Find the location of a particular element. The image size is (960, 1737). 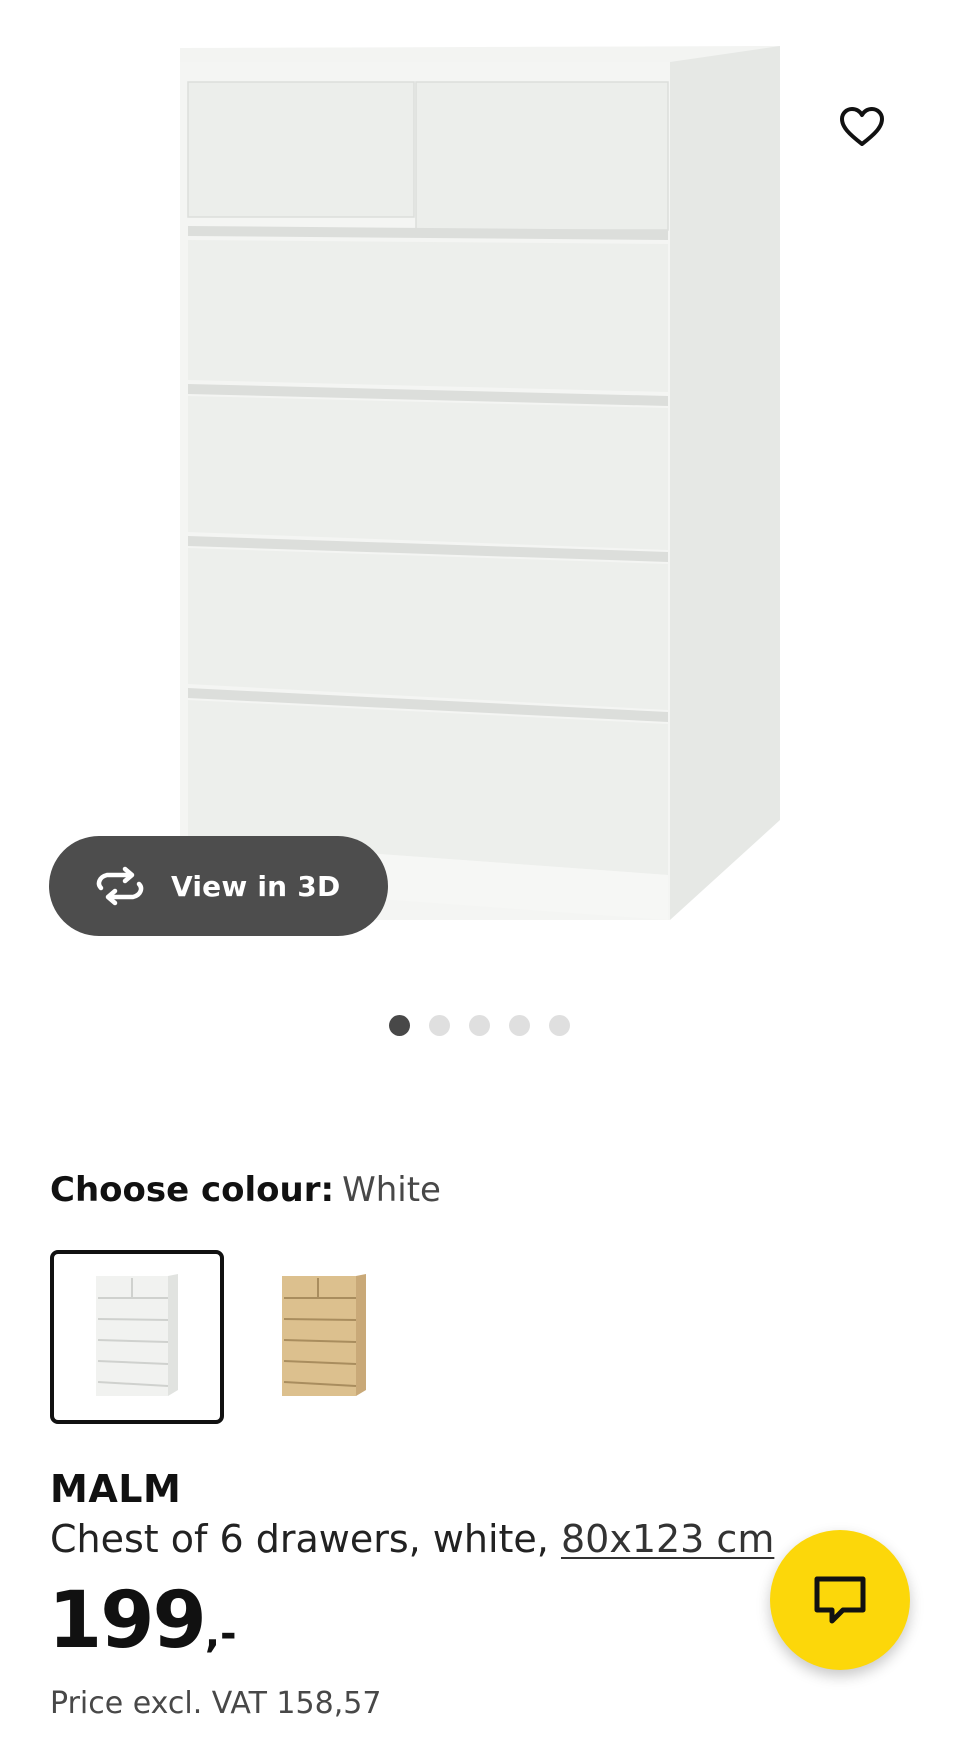

carousel-dots is located at coordinates (479, 1025).